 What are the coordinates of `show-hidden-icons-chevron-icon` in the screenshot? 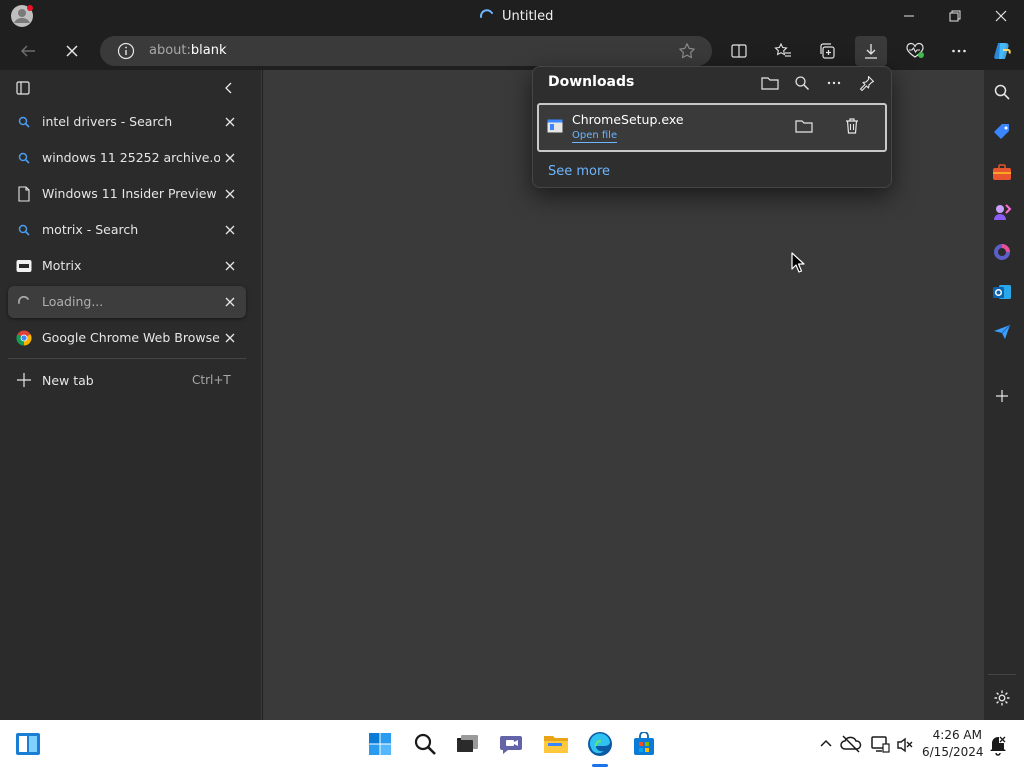 It's located at (826, 744).